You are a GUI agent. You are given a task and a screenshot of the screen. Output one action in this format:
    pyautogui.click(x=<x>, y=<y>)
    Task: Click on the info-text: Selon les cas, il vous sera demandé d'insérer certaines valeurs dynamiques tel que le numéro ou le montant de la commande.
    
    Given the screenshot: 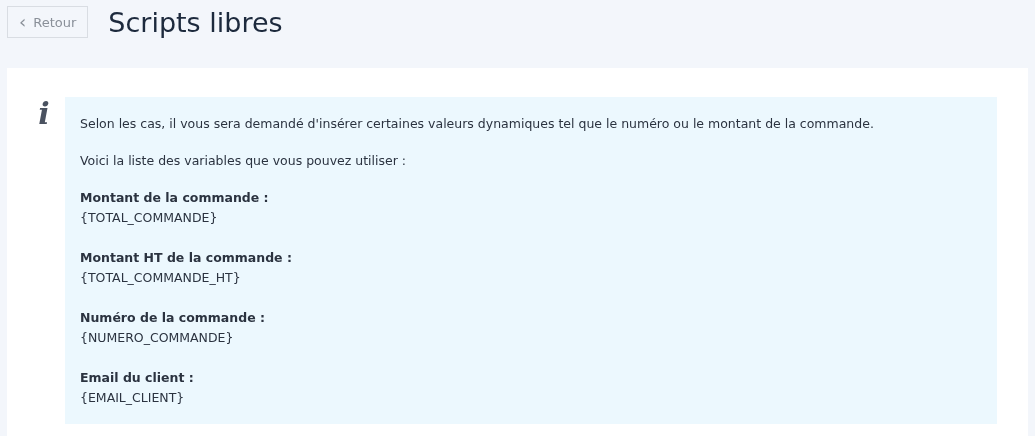 What is the action you would take?
    pyautogui.click(x=477, y=124)
    